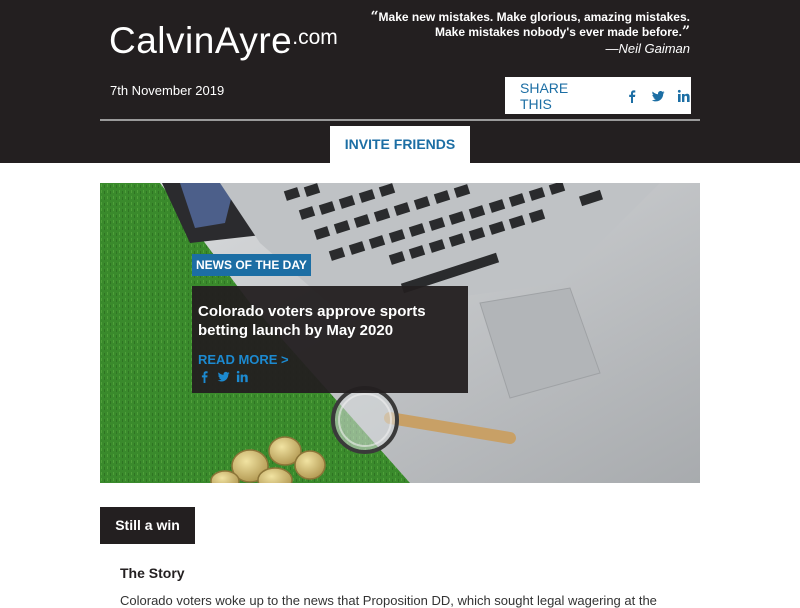 This screenshot has width=800, height=608. What do you see at coordinates (685, 32) in the screenshot?
I see `close-quote-icon: ”` at bounding box center [685, 32].